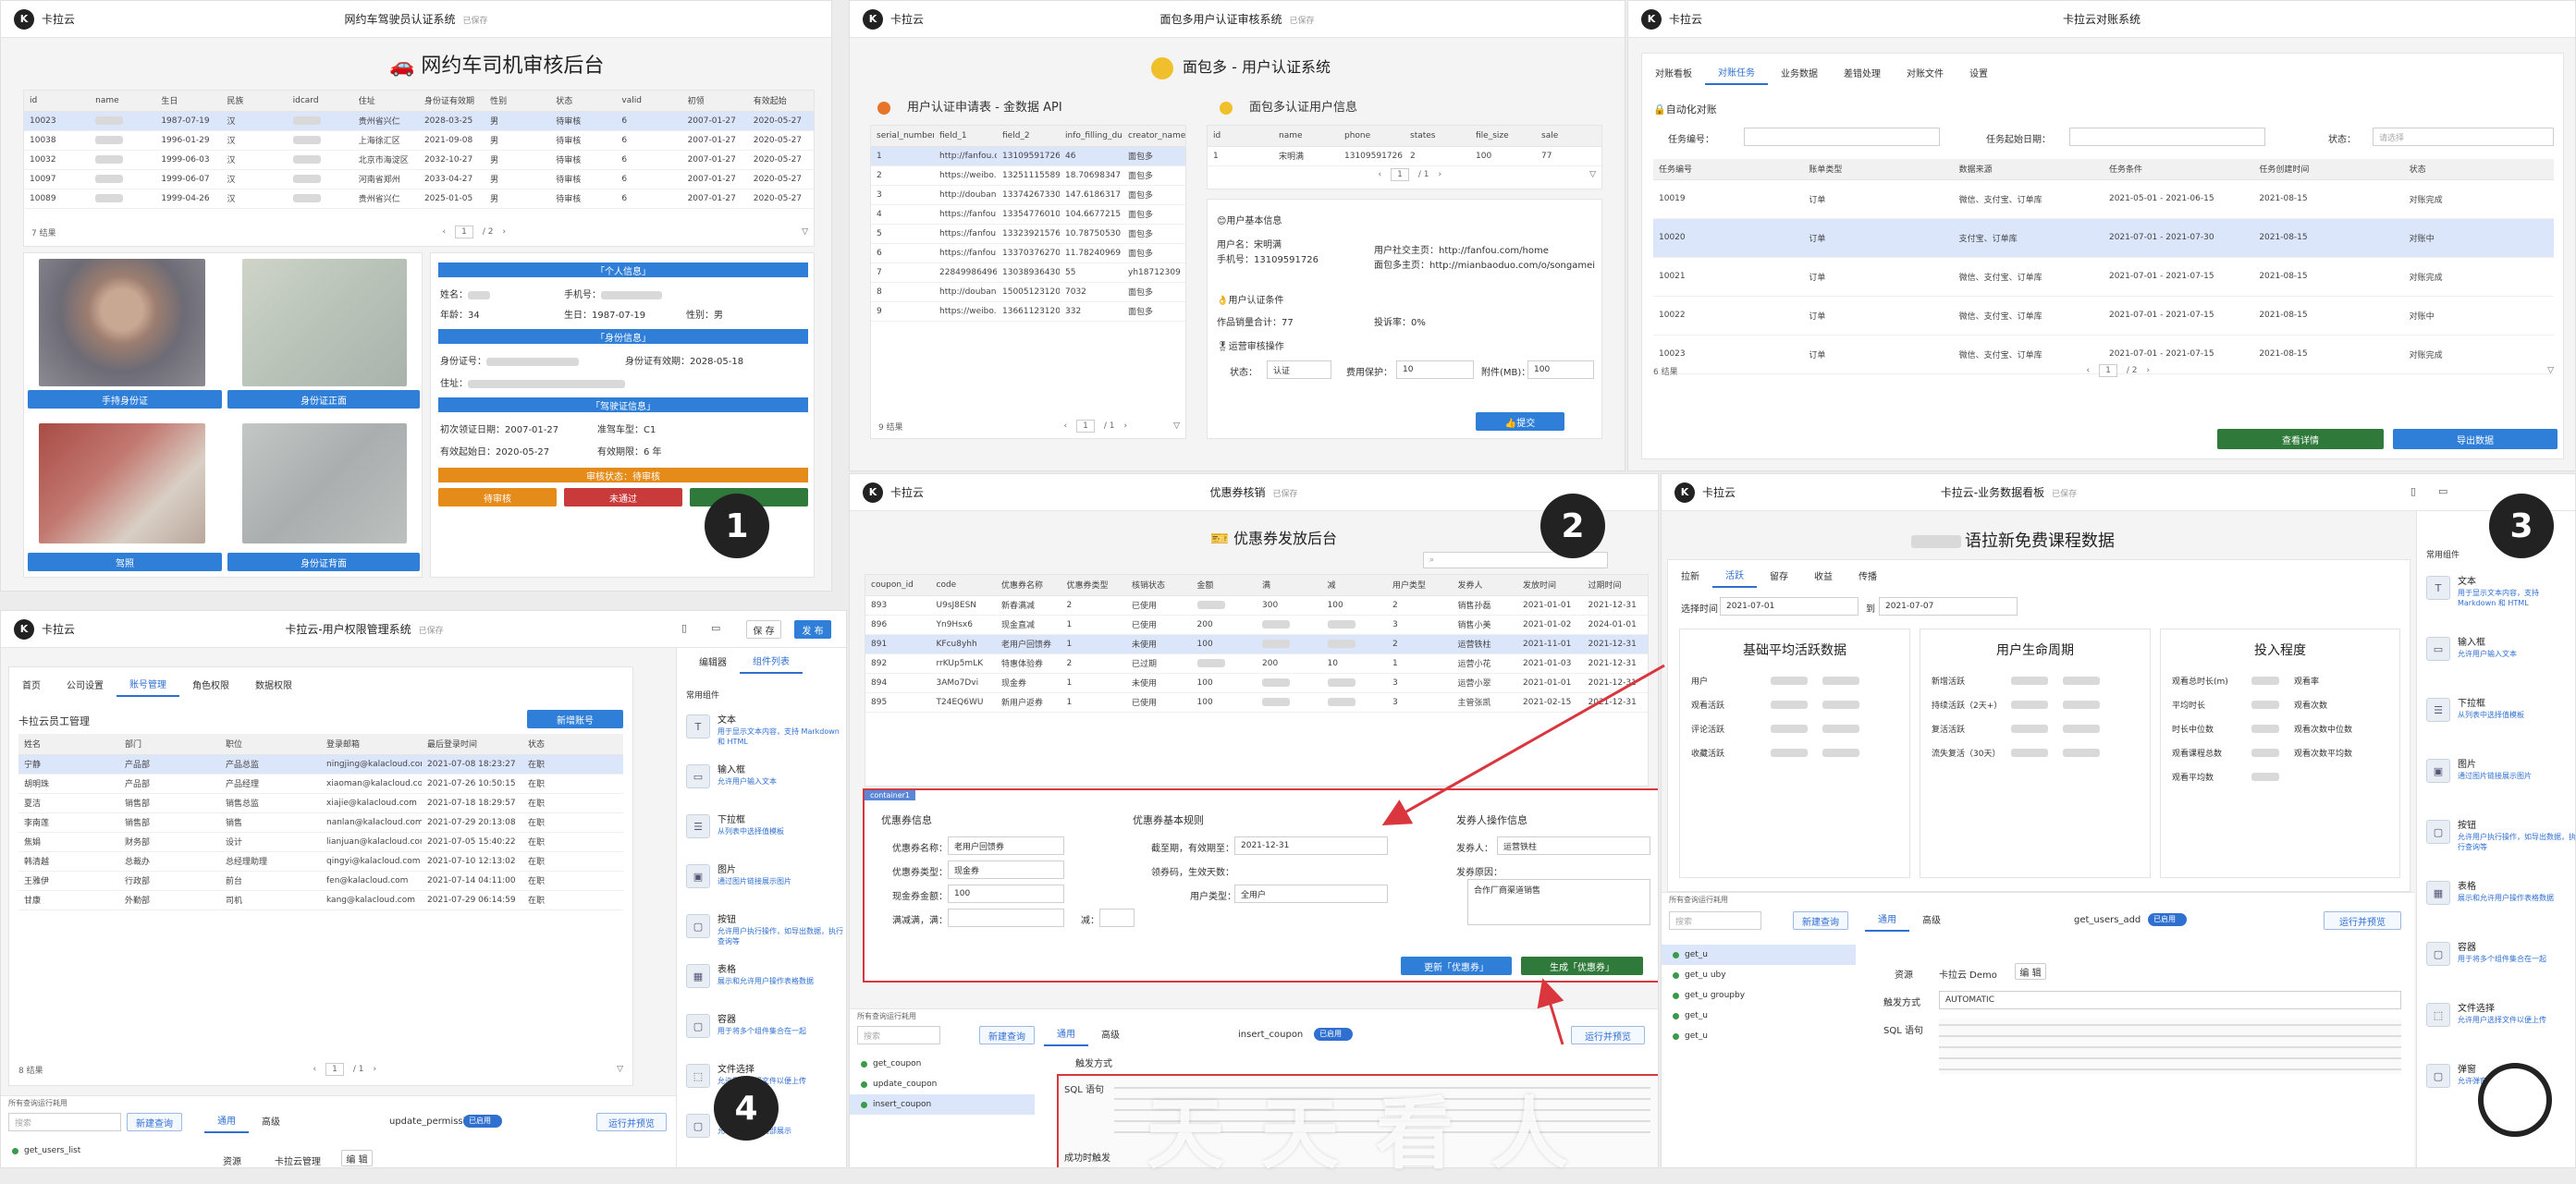 This screenshot has height=1184, width=2576. What do you see at coordinates (746, 1108) in the screenshot?
I see `step-badge-4: 4` at bounding box center [746, 1108].